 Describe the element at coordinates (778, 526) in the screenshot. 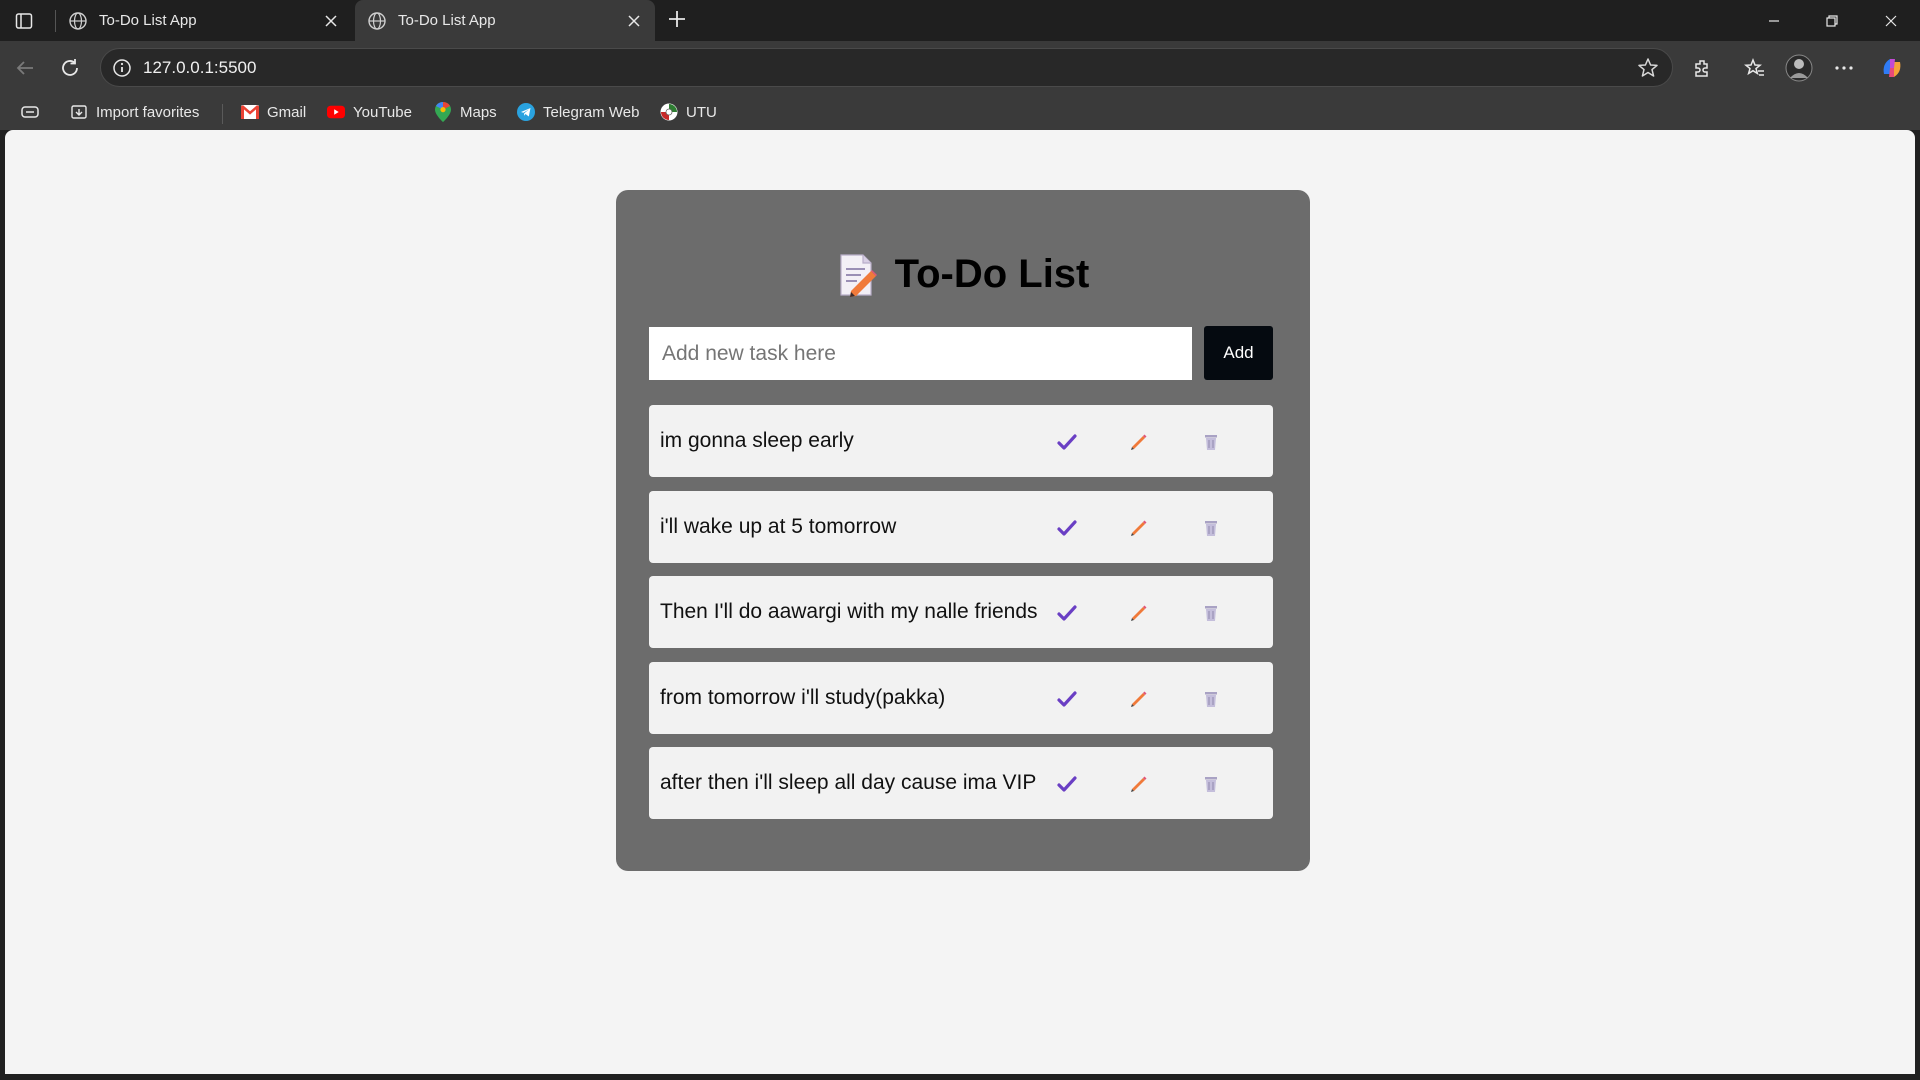

I see `task-text: i'll wake up at 5 tomorrow` at that location.